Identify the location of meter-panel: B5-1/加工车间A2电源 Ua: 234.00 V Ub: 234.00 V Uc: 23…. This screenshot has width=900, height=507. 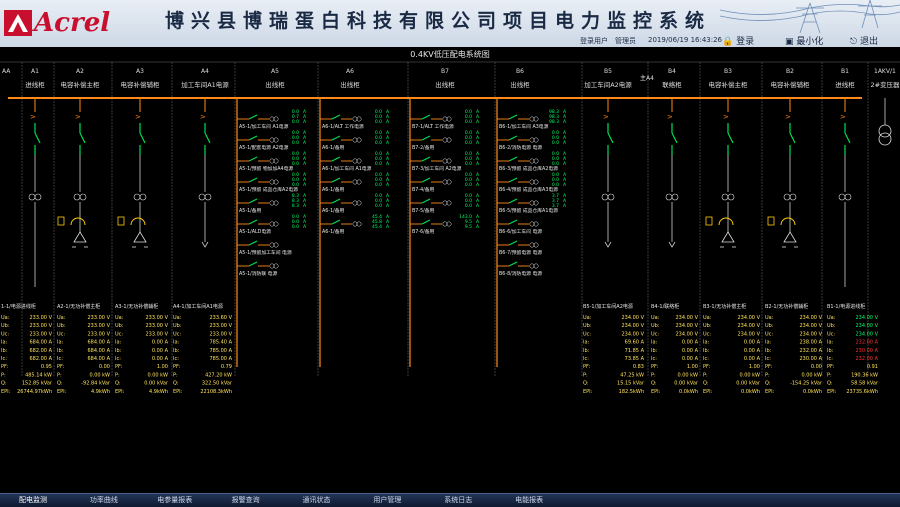
(614, 349).